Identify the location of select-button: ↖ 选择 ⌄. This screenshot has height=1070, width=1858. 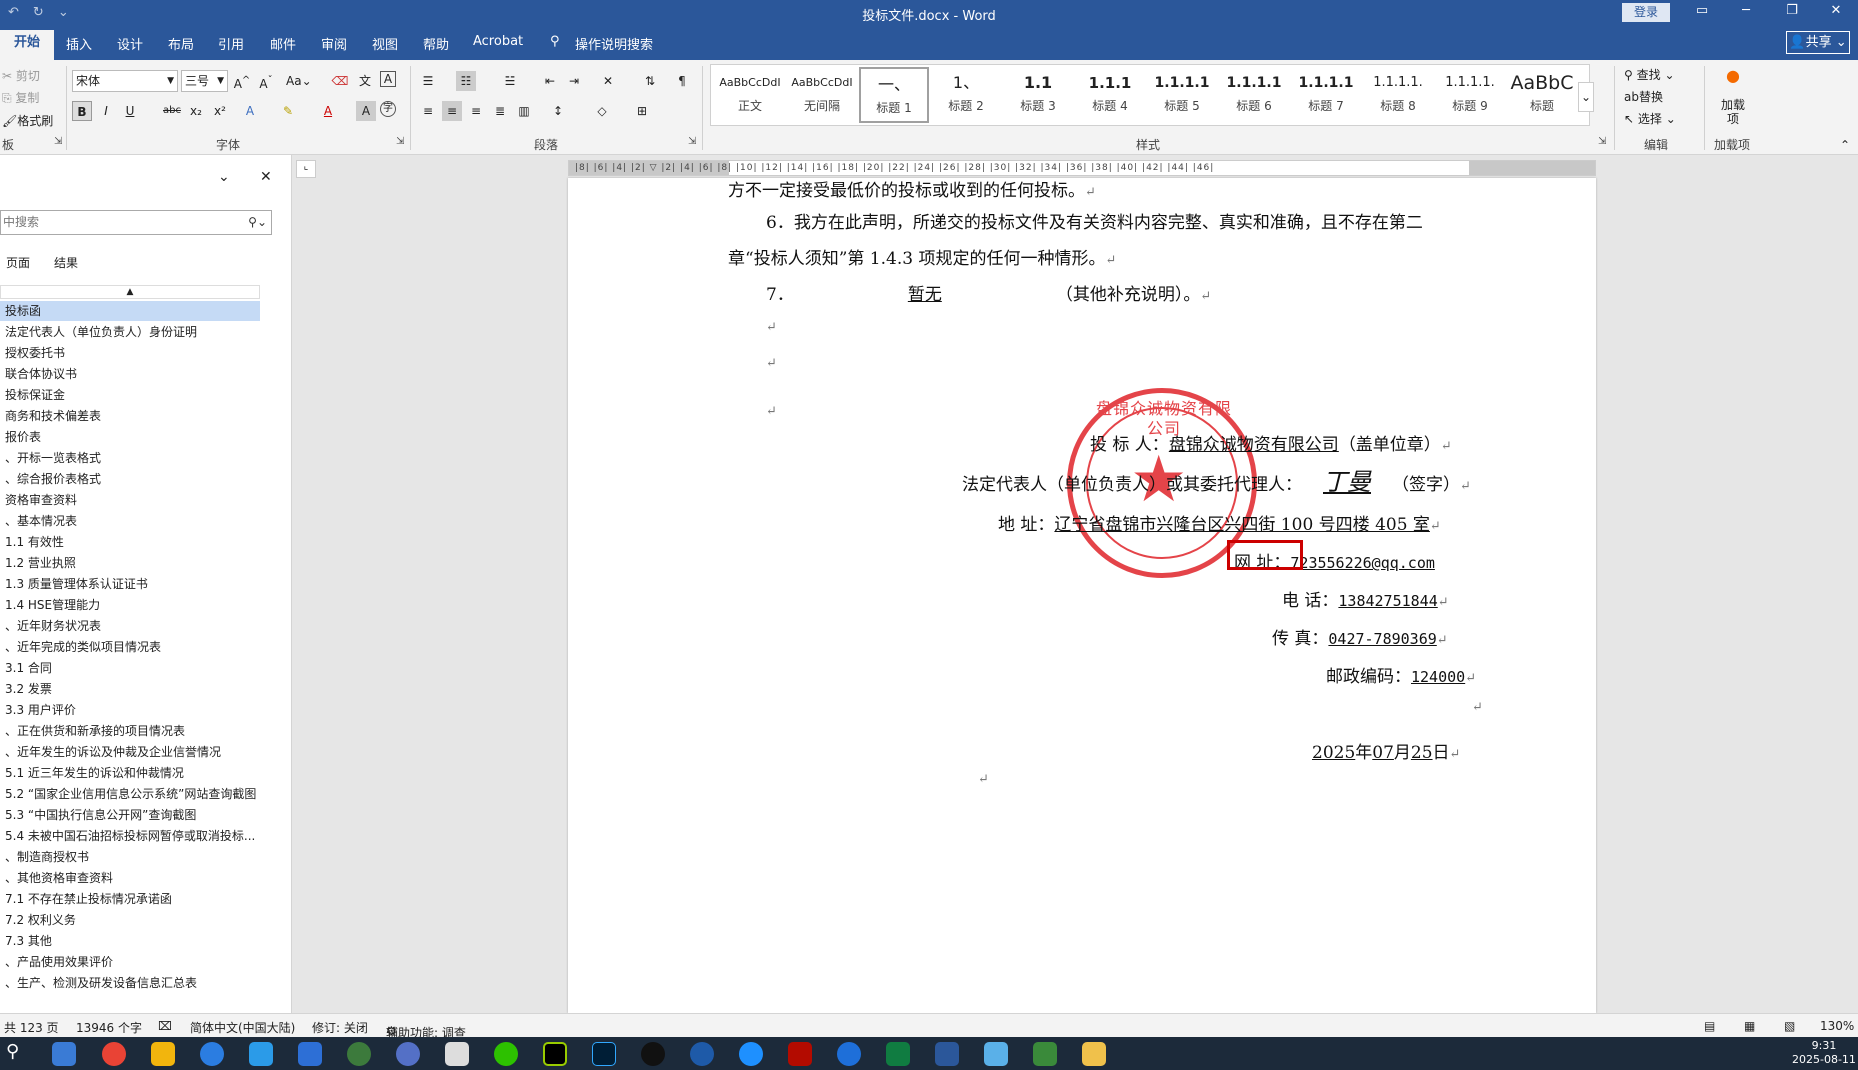
(1650, 118).